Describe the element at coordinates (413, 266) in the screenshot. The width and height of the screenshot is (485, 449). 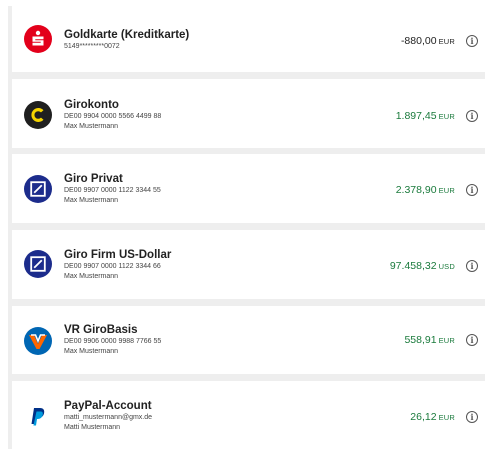
I see `balance-amount: 97.458,32` at that location.